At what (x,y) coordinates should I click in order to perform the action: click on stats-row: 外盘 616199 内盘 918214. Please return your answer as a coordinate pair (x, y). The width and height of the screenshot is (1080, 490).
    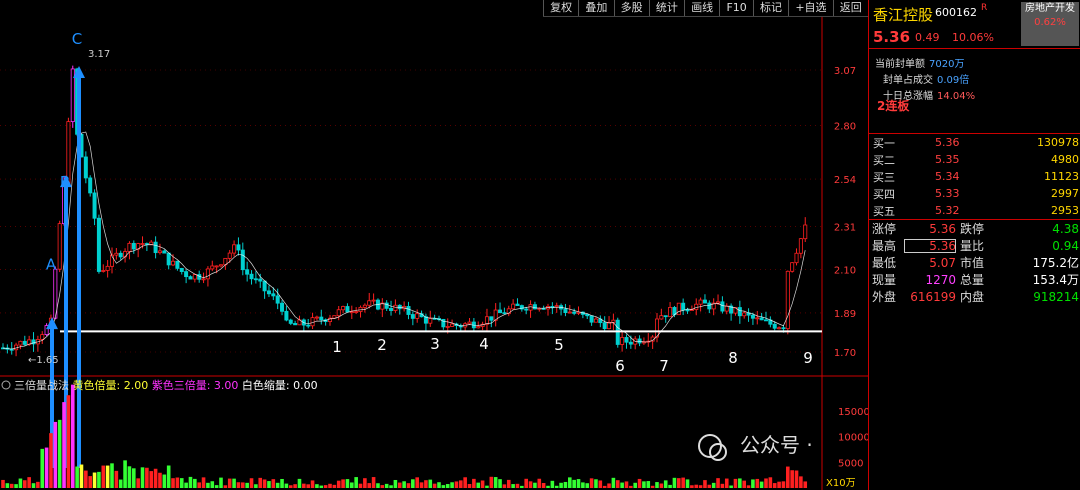
    Looking at the image, I should click on (974, 296).